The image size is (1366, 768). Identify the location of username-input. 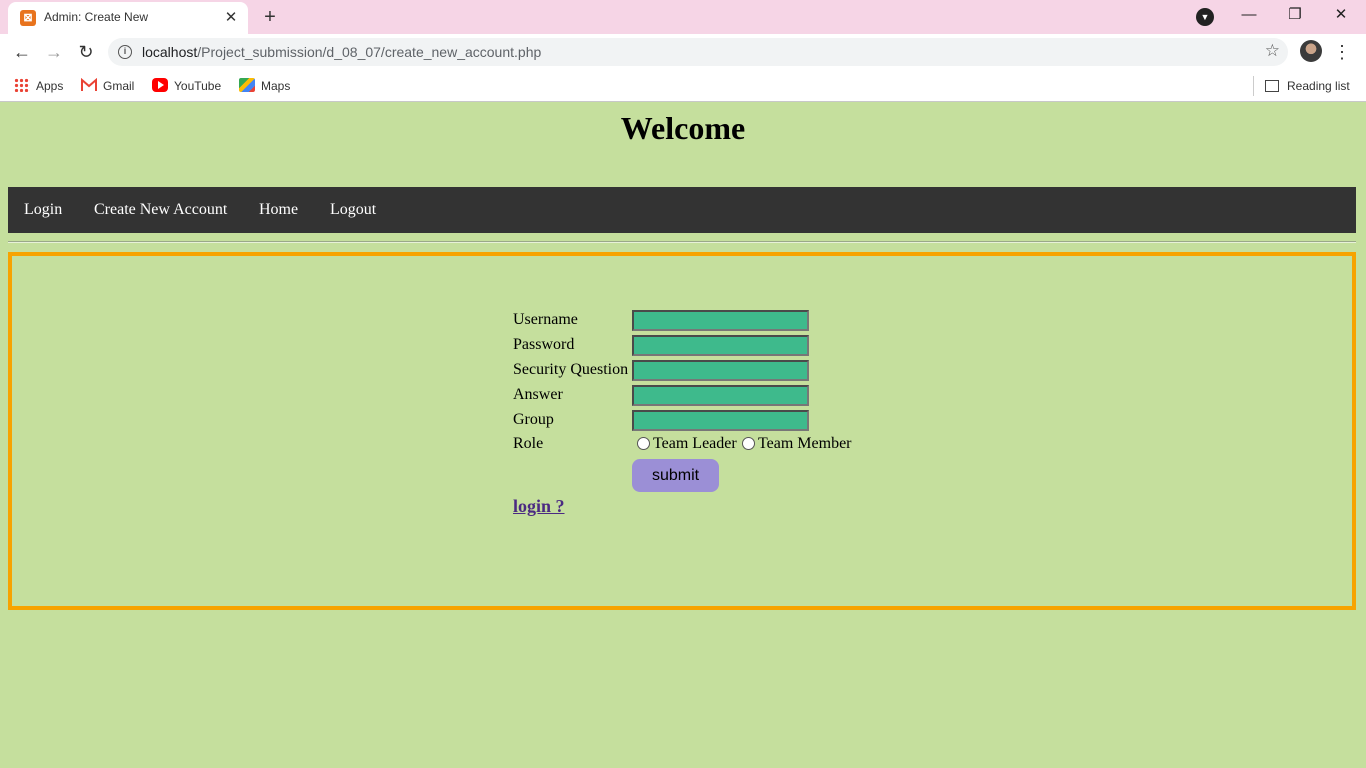
(720, 320).